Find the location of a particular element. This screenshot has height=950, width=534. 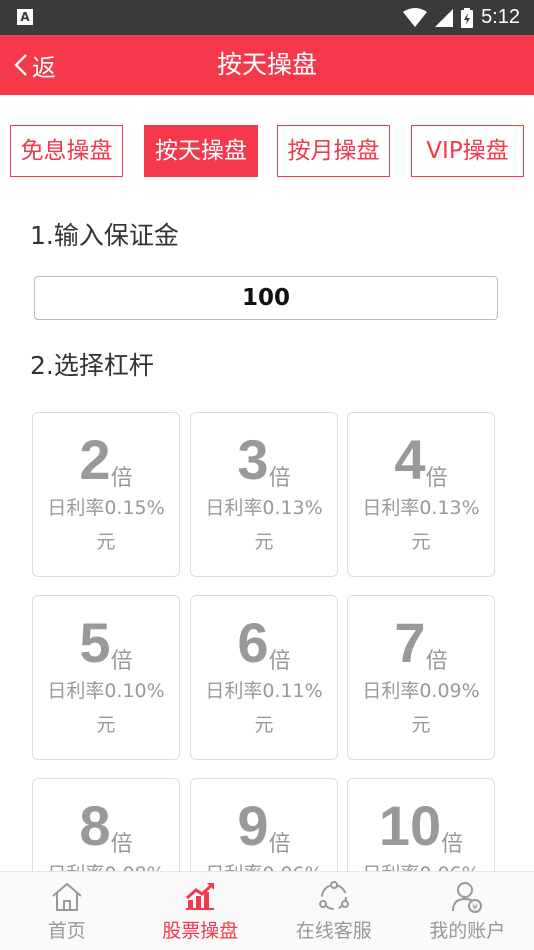

nav-customer-service: 在线客服 is located at coordinates (334, 911).